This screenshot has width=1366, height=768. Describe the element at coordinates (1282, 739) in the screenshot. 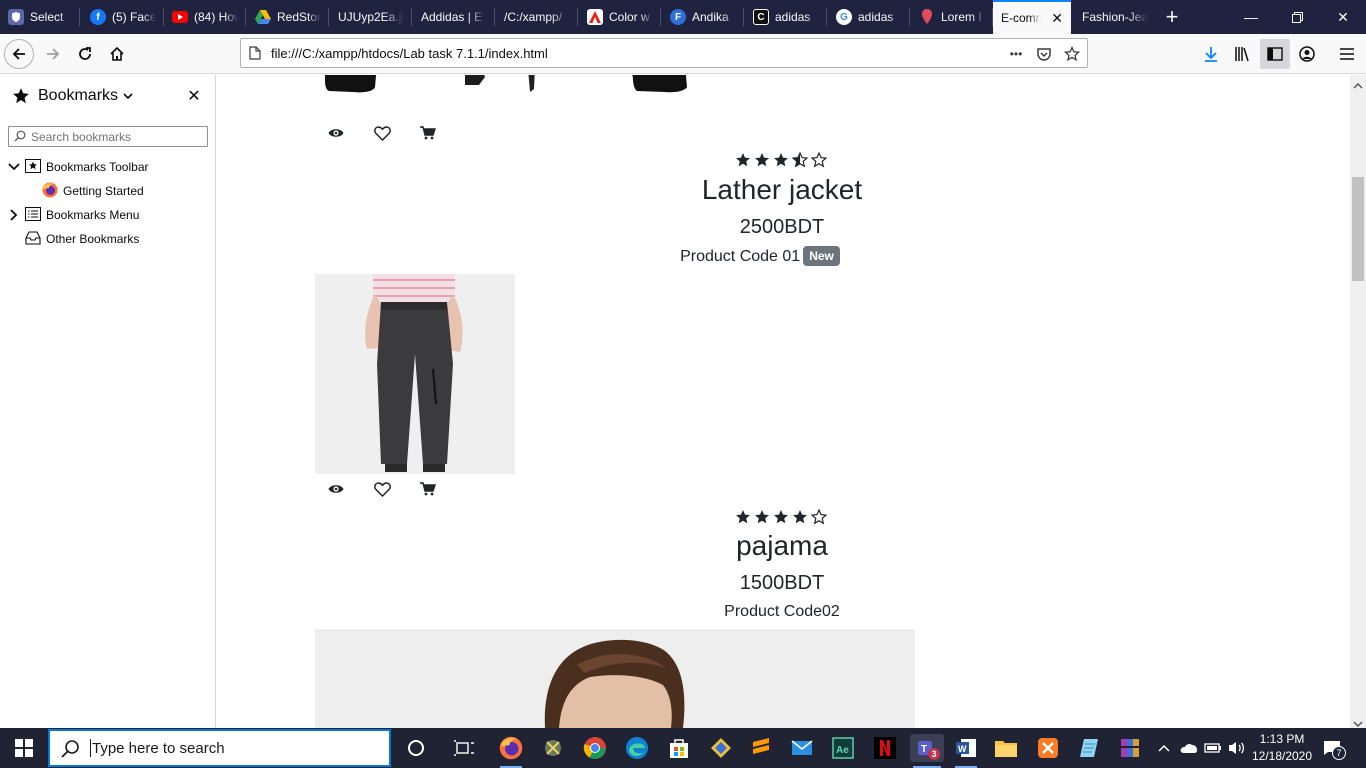

I see `clock-time: 1:13 PM` at that location.